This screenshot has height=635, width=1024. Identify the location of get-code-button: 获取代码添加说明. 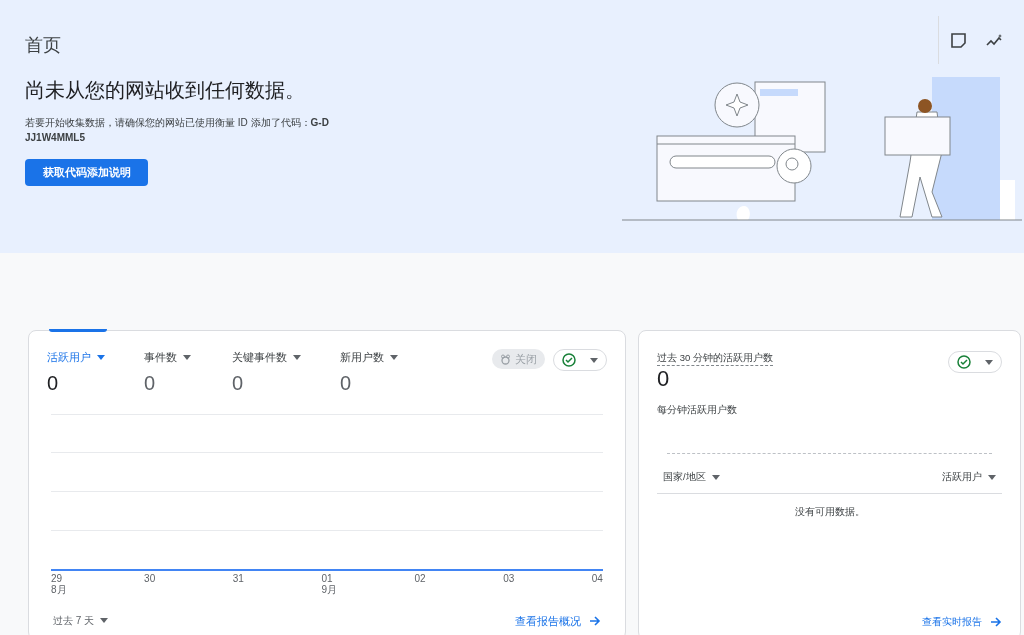
(86, 172).